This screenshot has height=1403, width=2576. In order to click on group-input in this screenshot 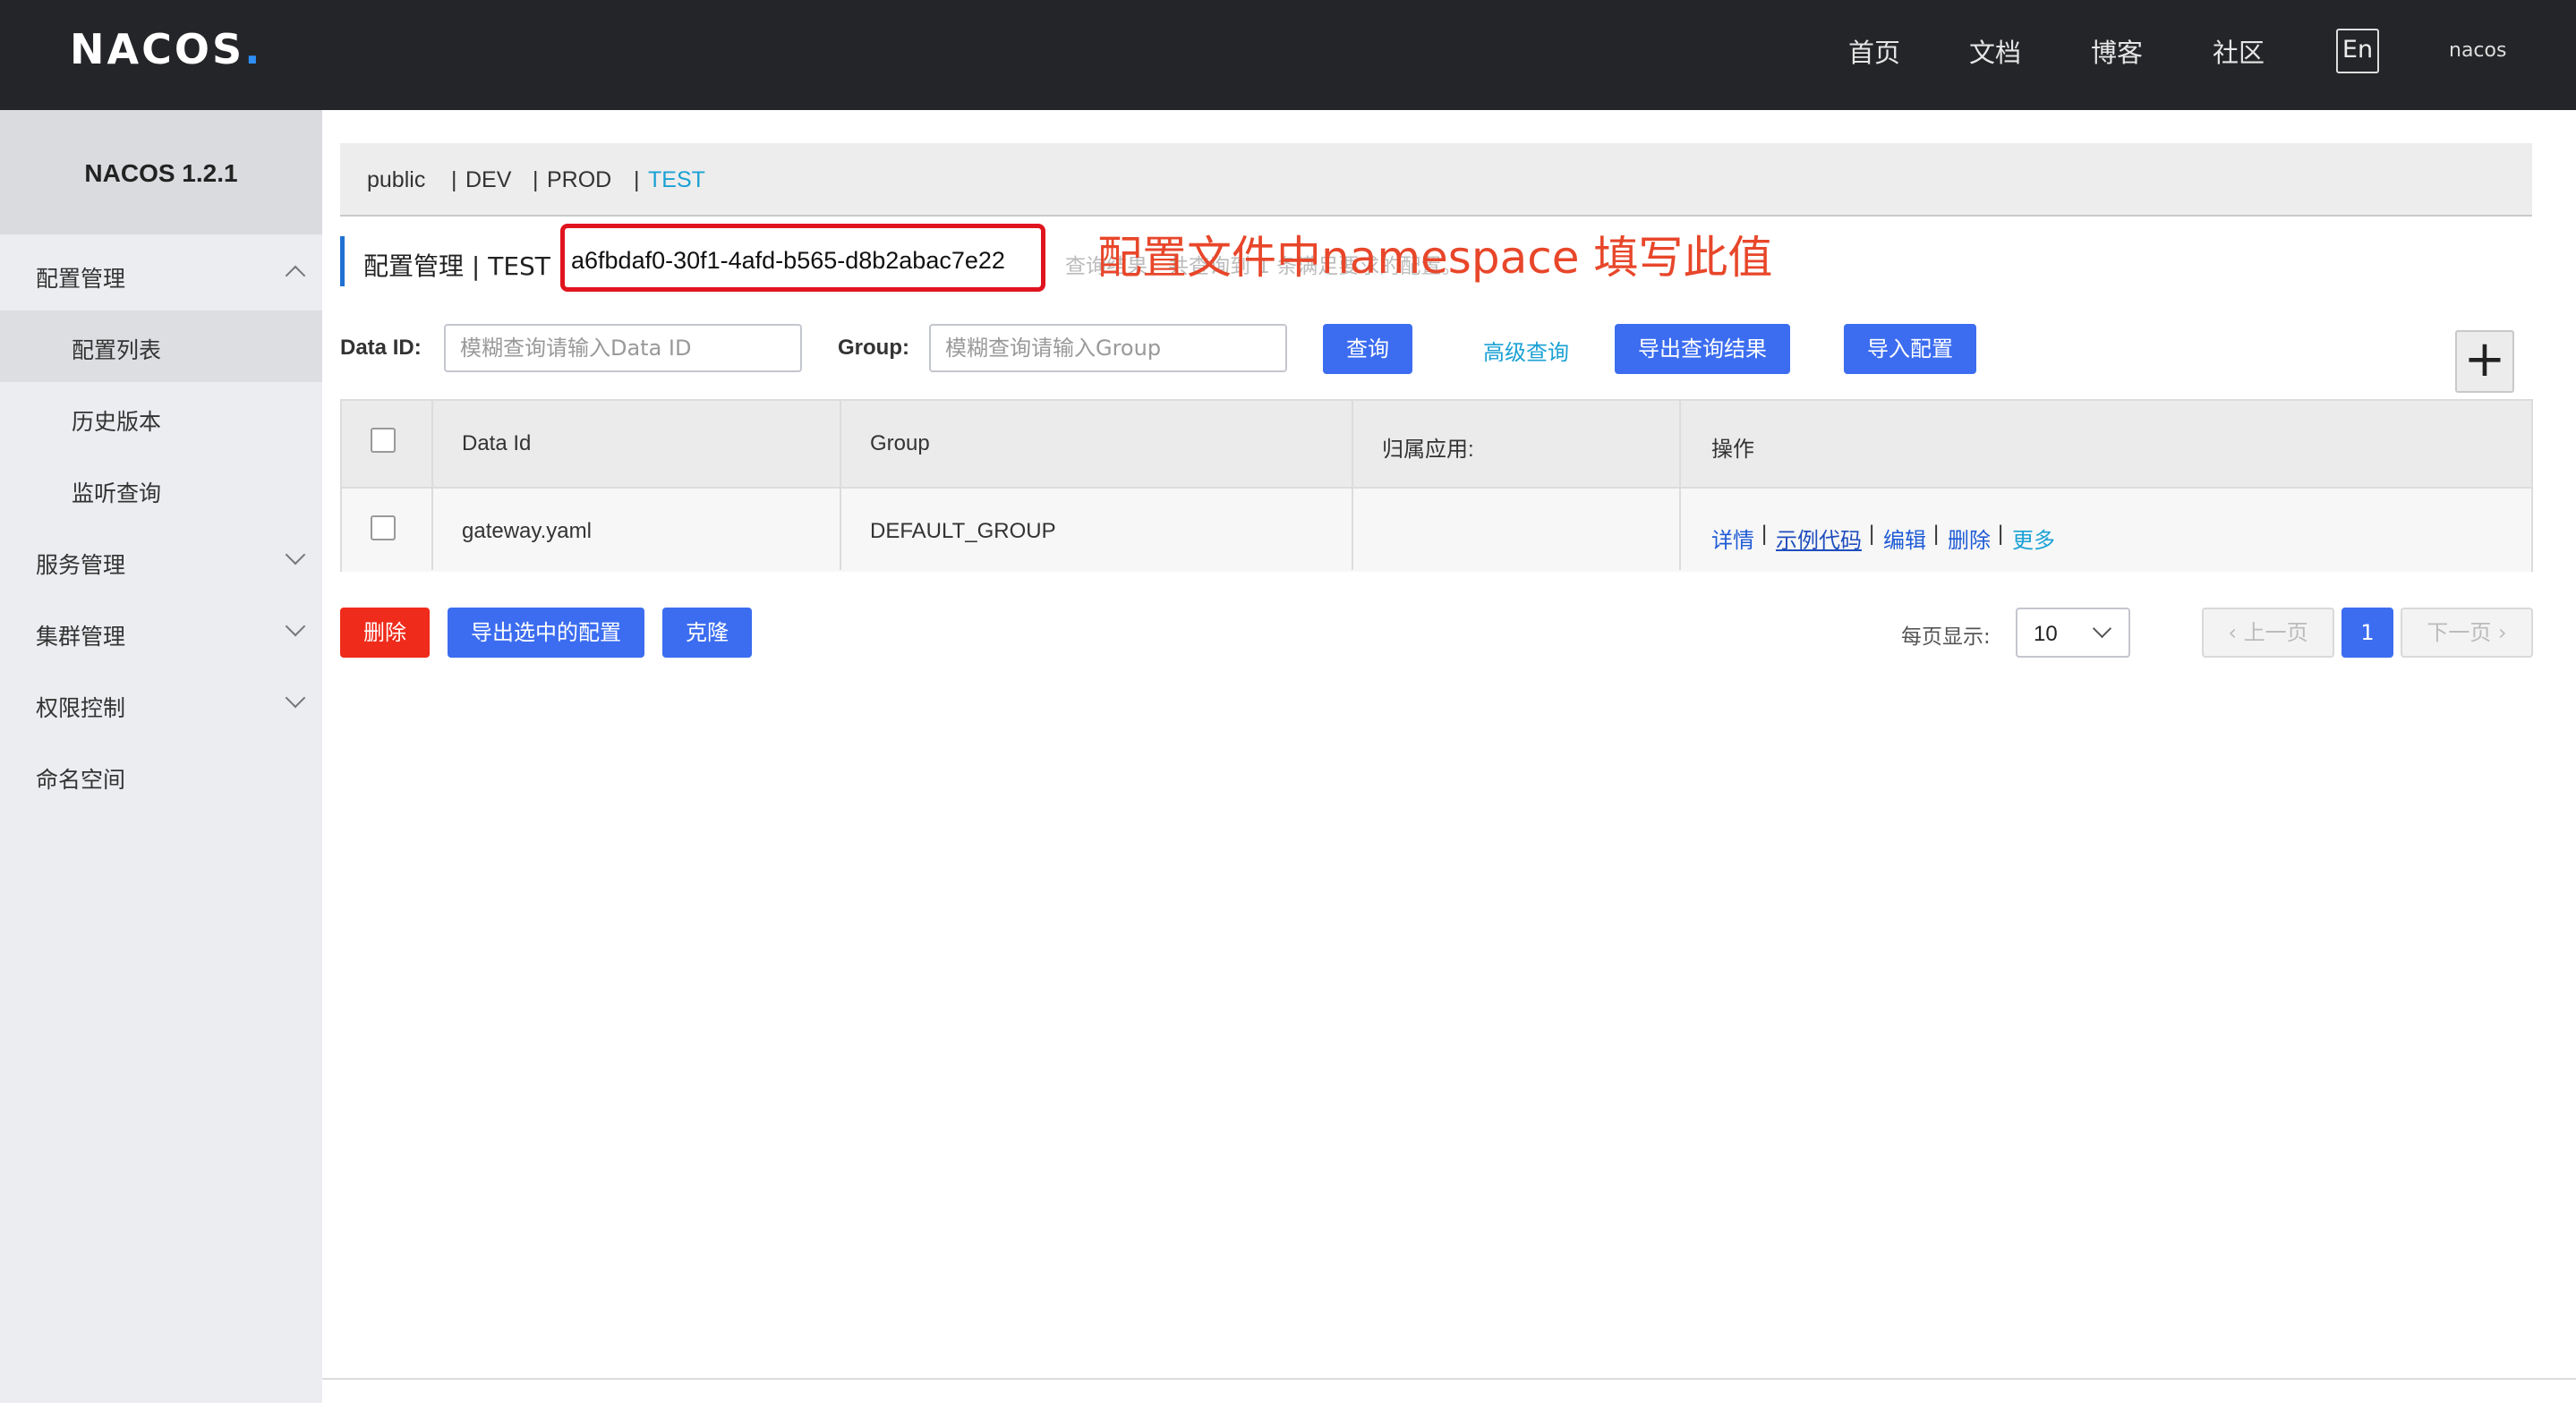, I will do `click(1108, 348)`.